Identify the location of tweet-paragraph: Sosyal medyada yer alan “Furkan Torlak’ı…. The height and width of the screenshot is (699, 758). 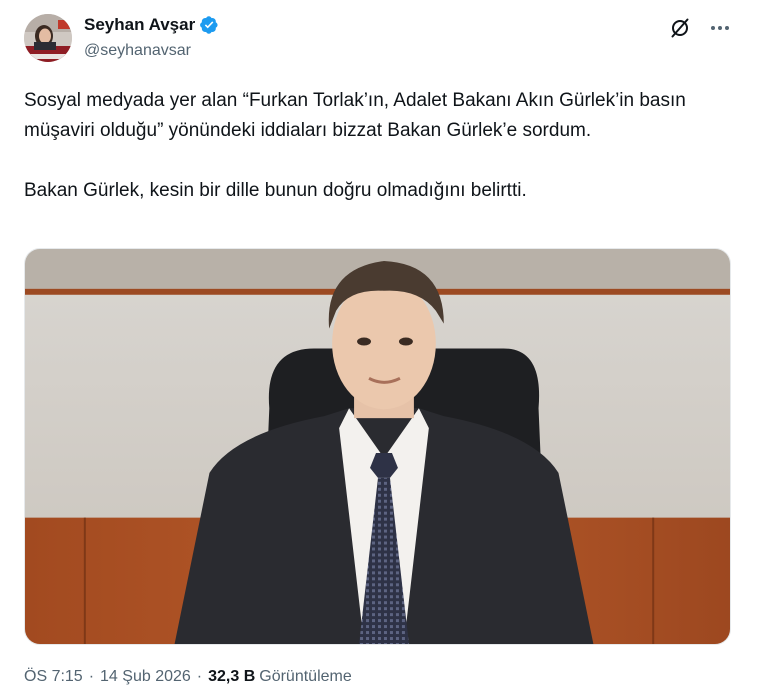
(355, 115).